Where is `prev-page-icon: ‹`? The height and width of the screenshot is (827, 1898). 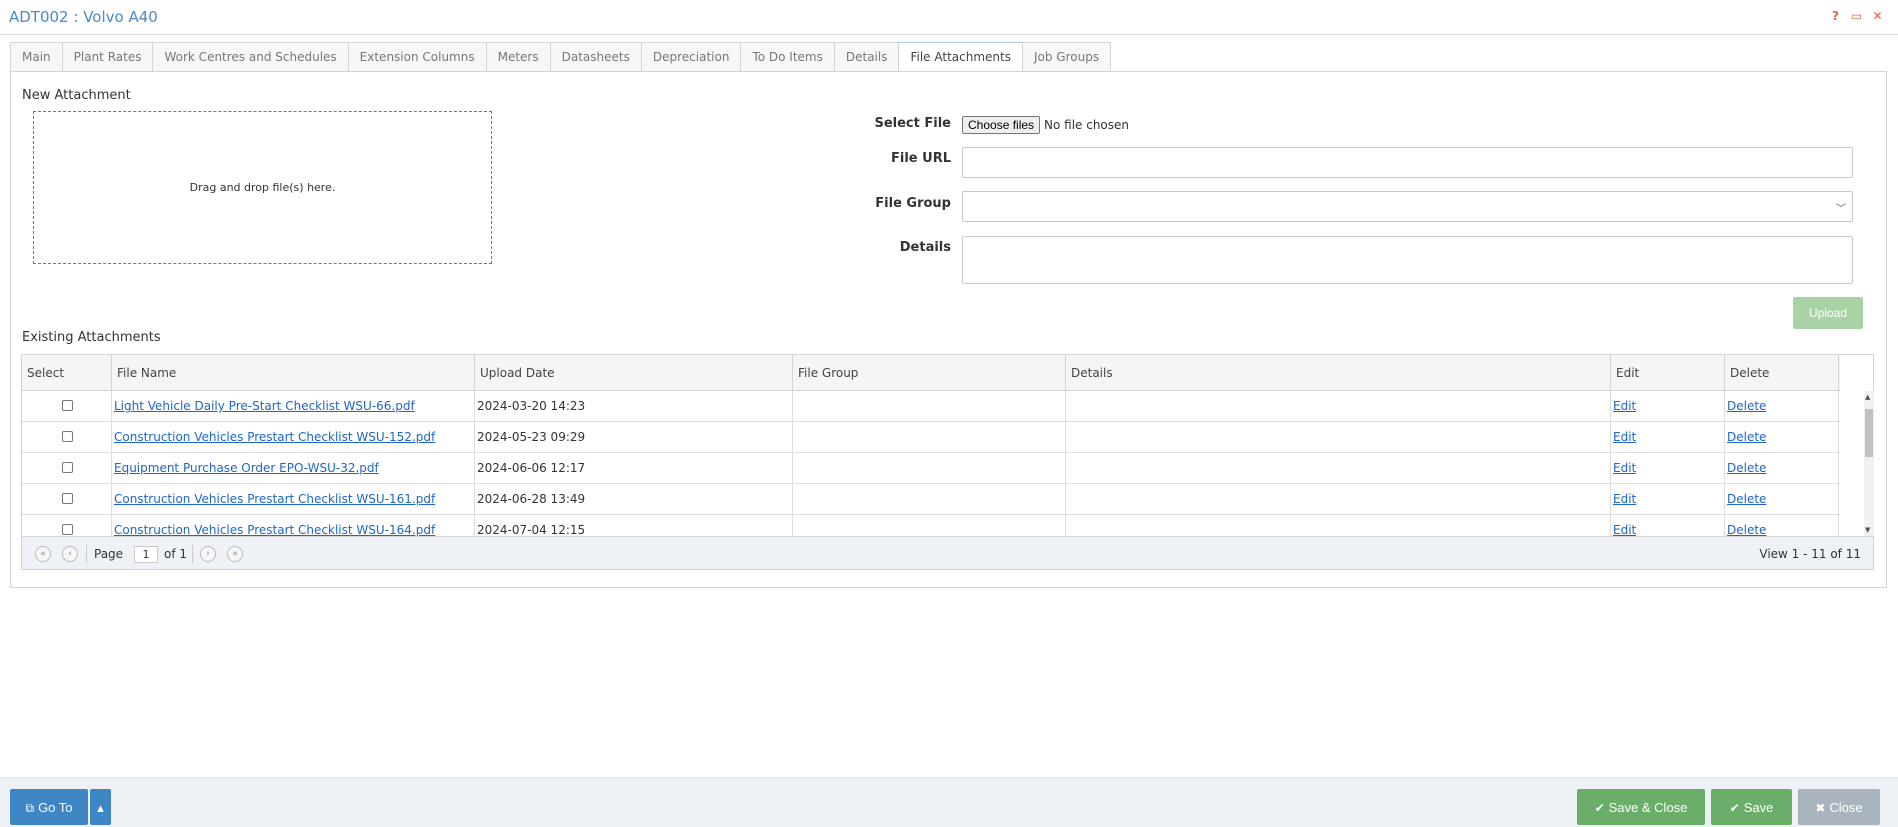 prev-page-icon: ‹ is located at coordinates (70, 554).